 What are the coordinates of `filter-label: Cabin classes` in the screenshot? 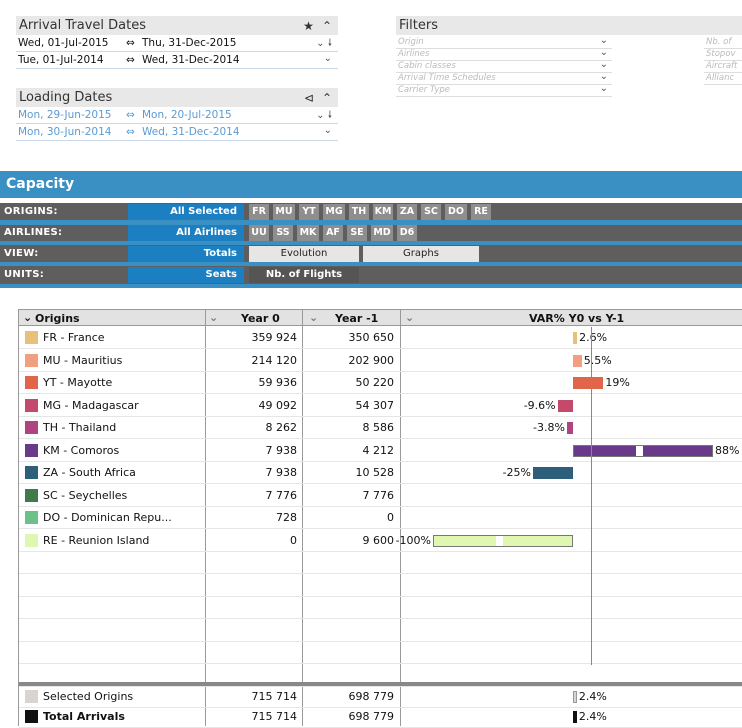 It's located at (427, 66).